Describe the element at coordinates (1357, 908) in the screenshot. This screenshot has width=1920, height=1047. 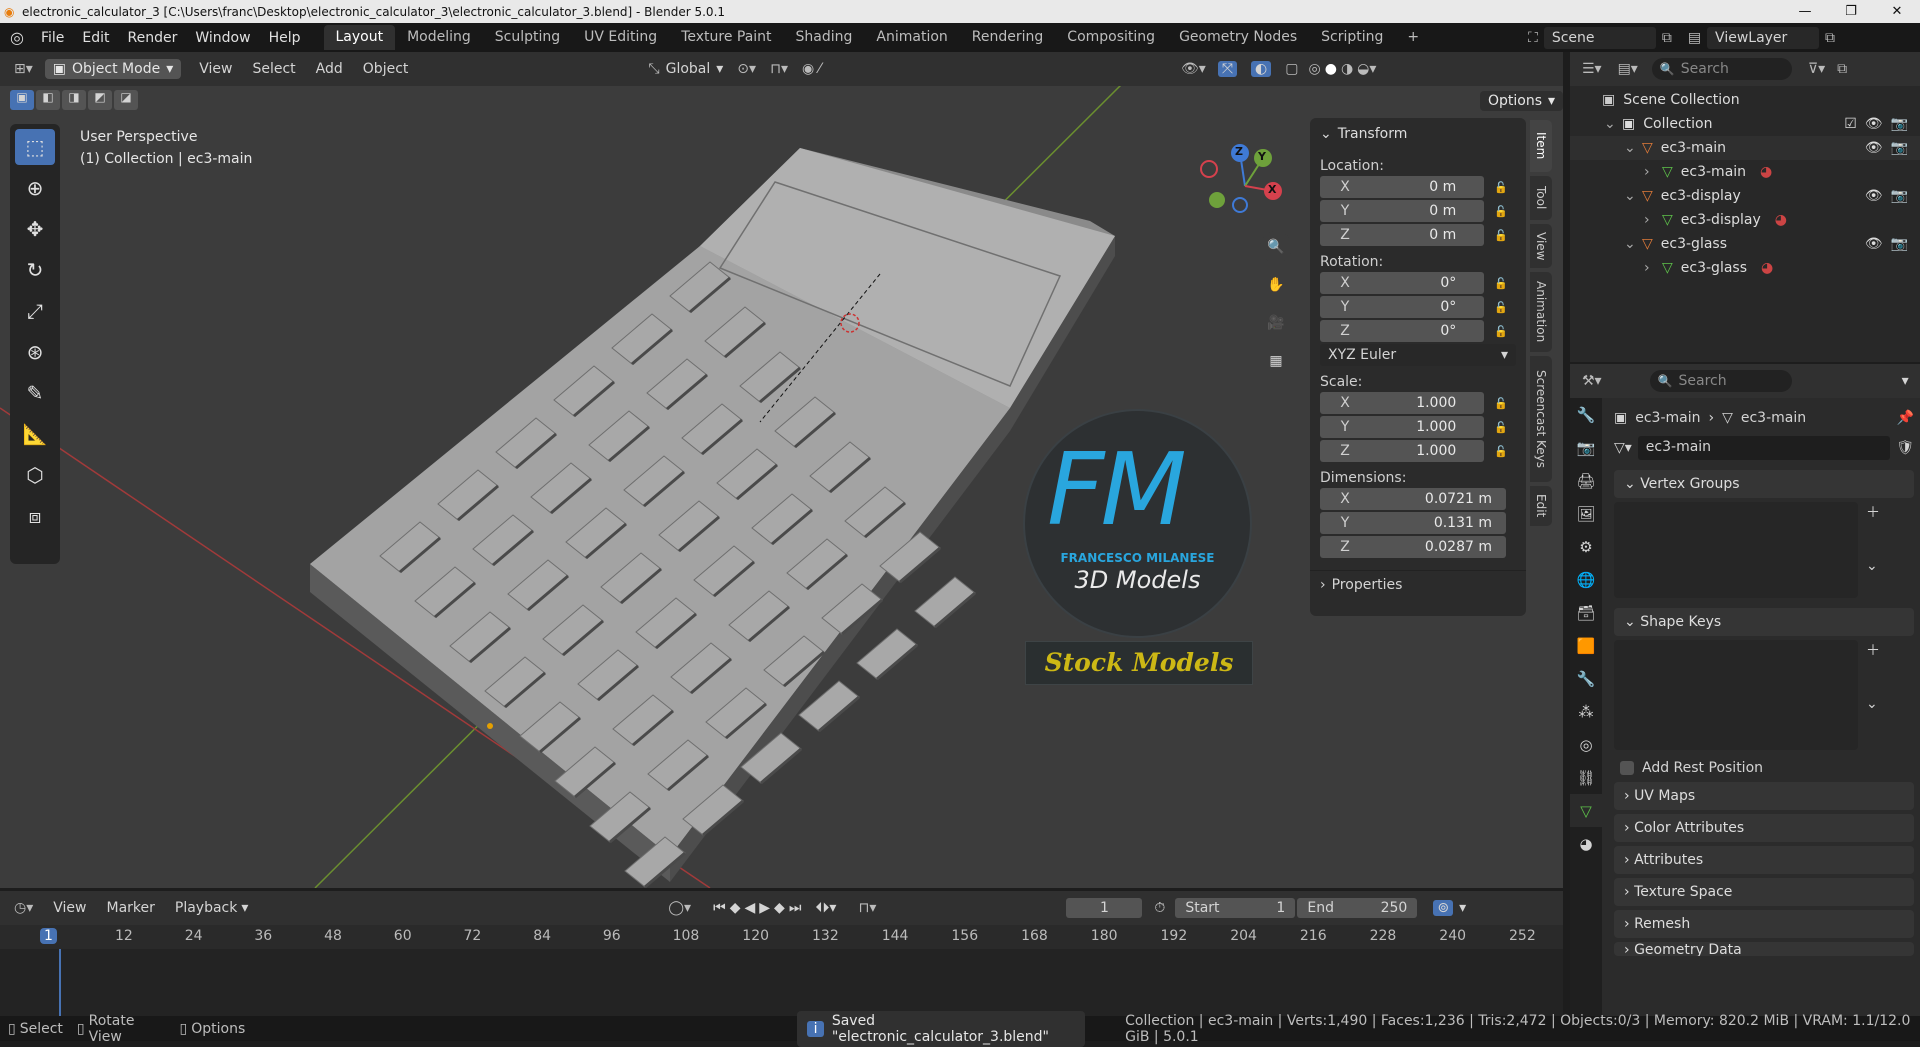
I see `end-frame-field: End 250` at that location.